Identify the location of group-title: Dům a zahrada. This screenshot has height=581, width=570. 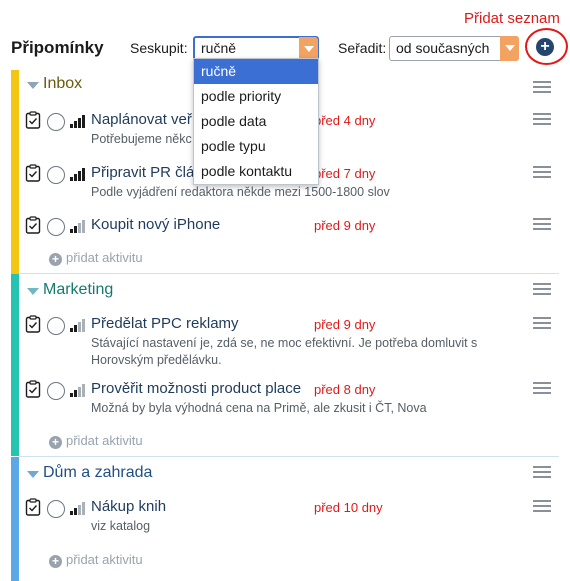
(98, 472).